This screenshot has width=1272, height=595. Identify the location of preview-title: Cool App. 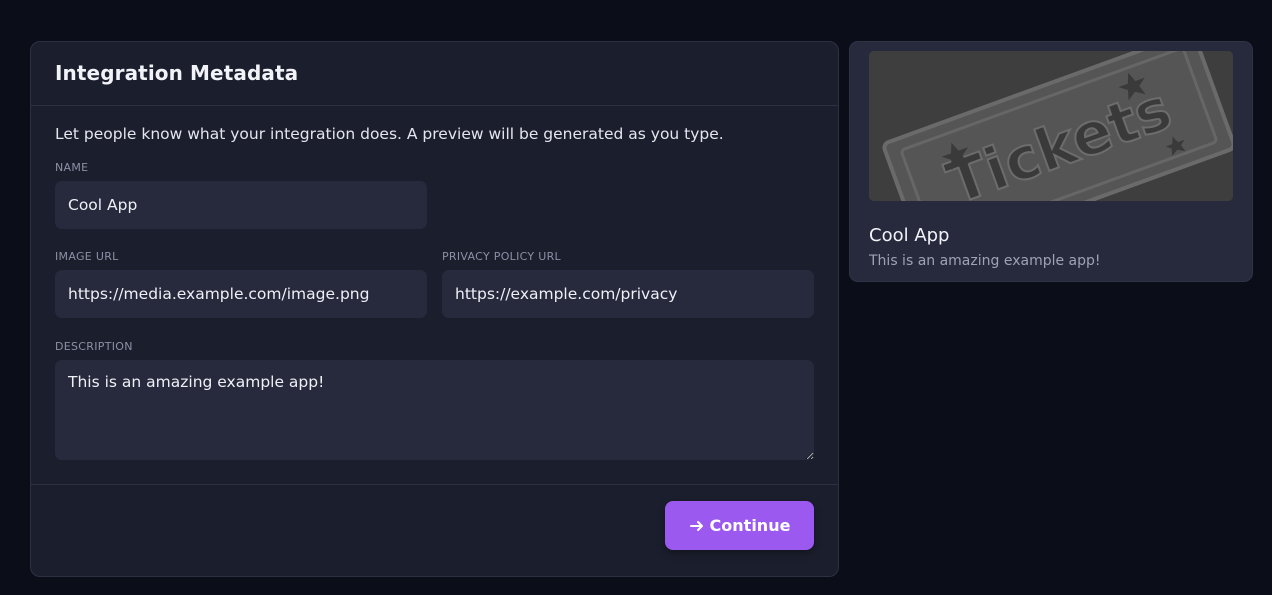
(909, 235).